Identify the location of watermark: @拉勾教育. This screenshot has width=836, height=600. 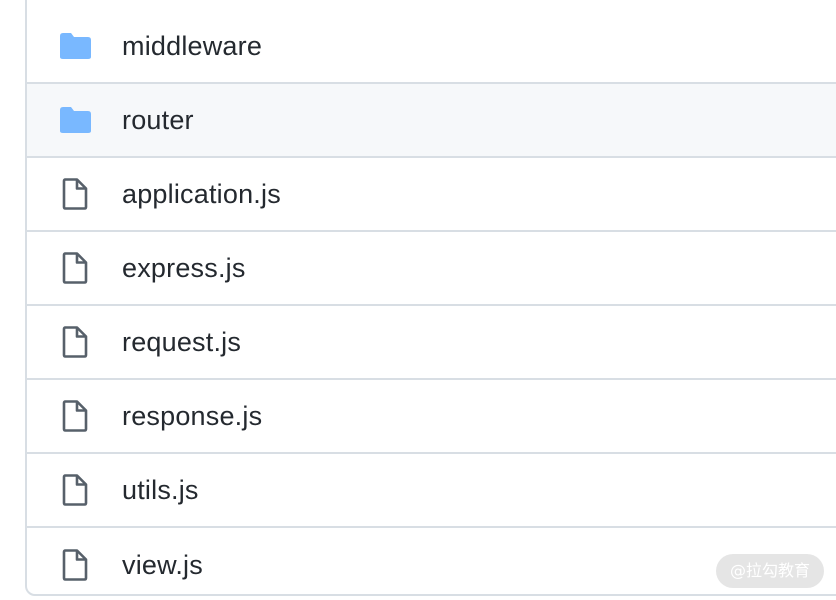
(769, 571).